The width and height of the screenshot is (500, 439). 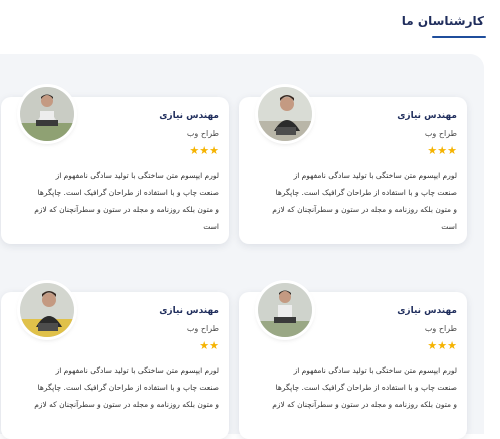 I want to click on section-title: کارشناسان ما, so click(x=442, y=21).